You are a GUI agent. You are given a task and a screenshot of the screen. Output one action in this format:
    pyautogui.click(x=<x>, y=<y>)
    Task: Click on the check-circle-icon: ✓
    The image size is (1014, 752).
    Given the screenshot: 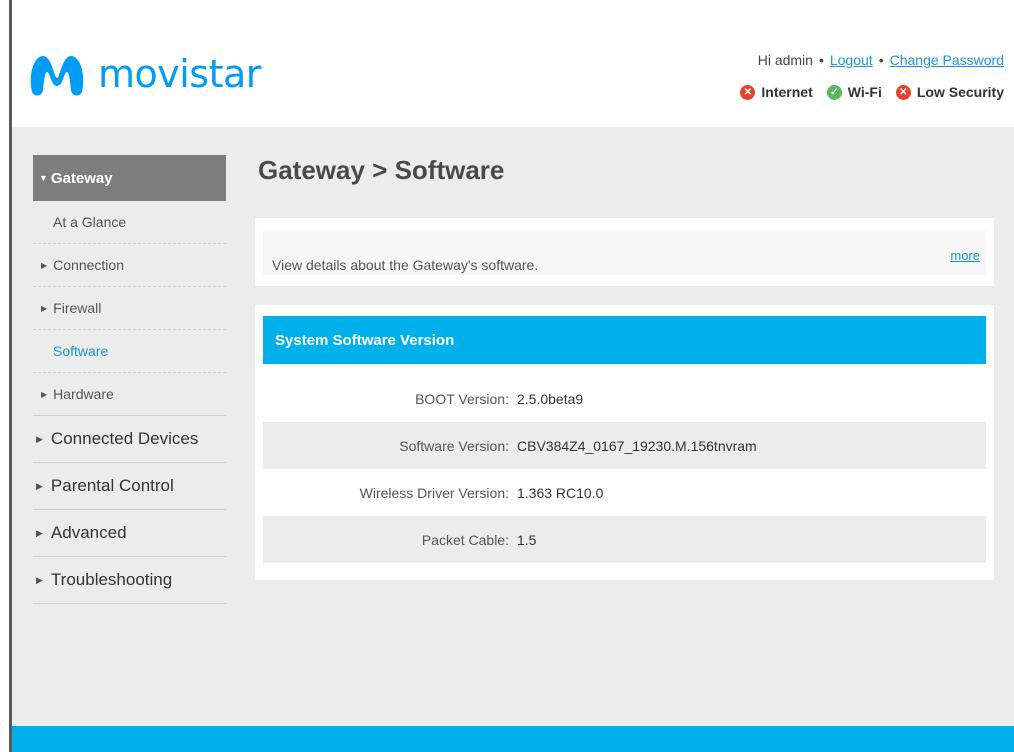 What is the action you would take?
    pyautogui.click(x=834, y=92)
    